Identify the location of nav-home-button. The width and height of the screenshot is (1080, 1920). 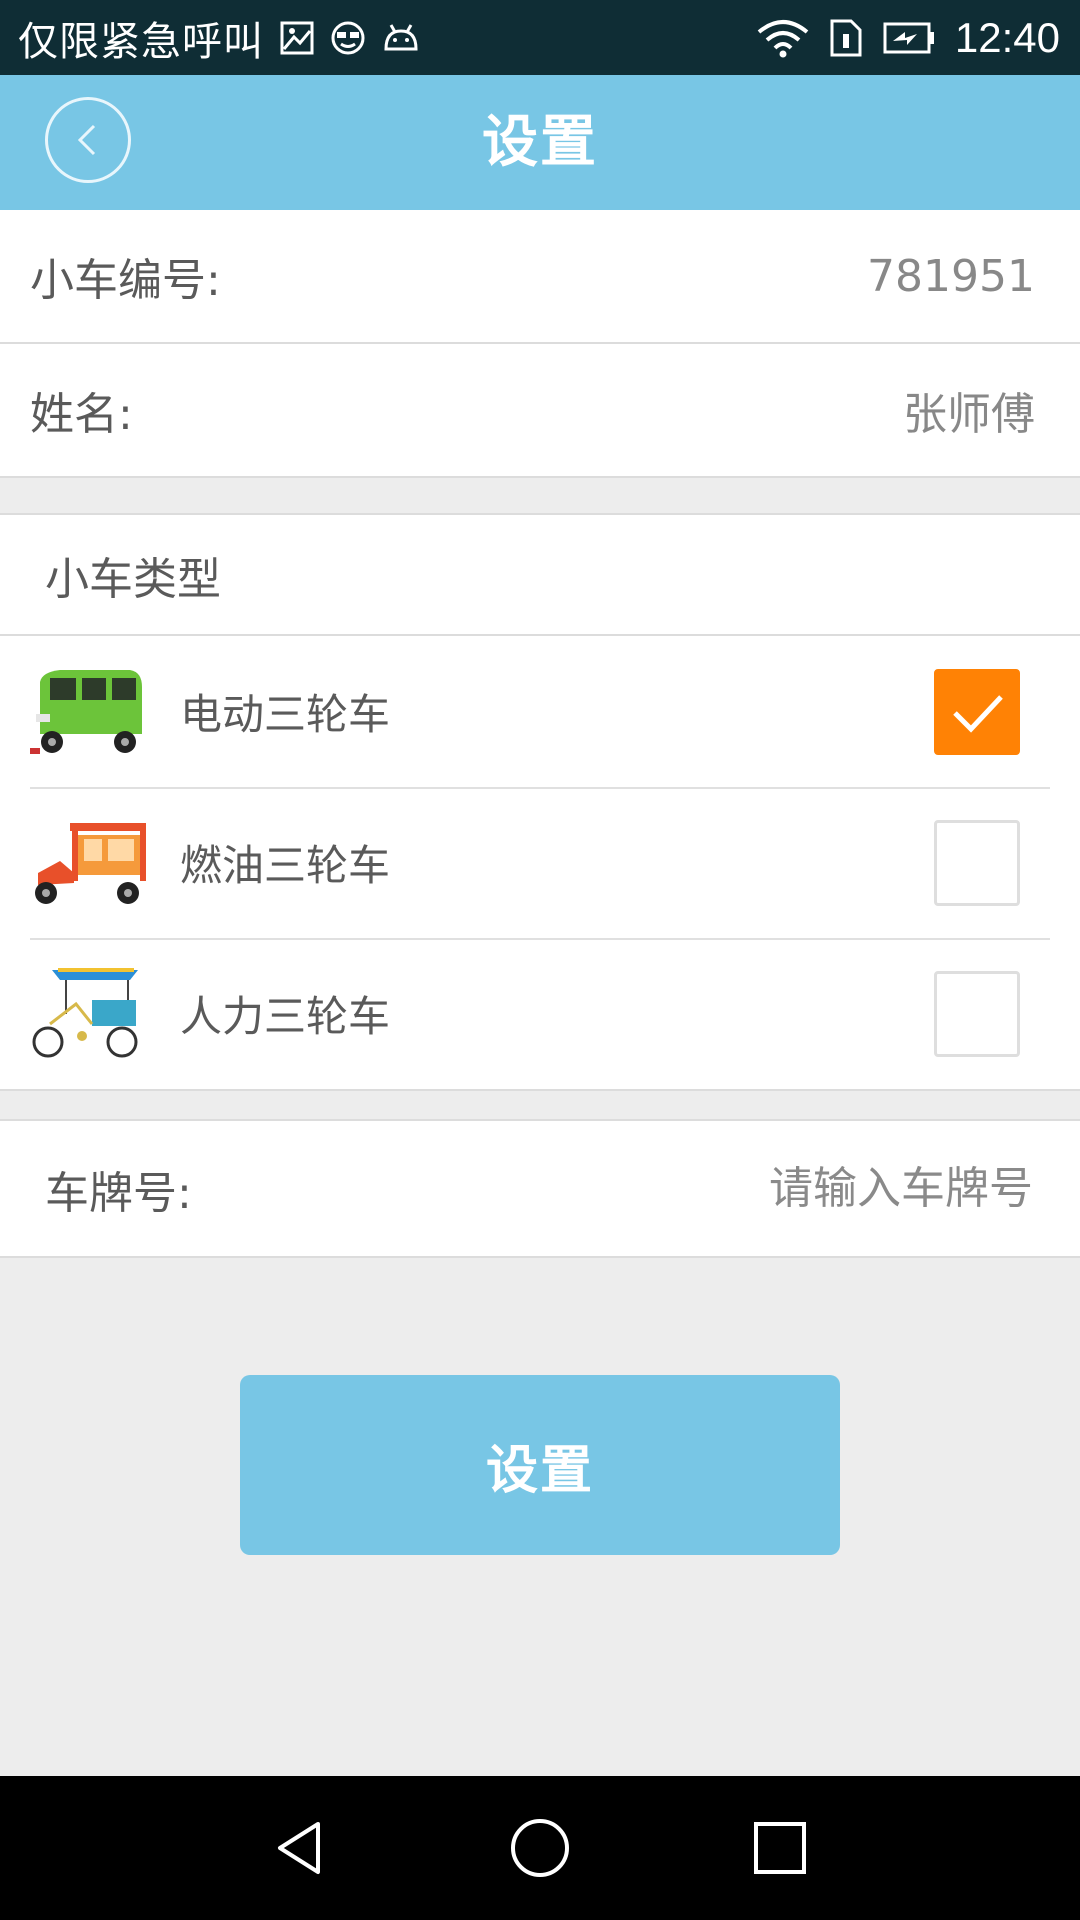
(540, 1848).